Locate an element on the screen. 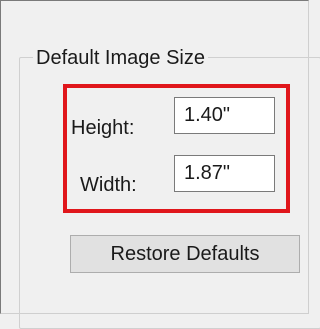  height-label: Height: is located at coordinates (103, 128).